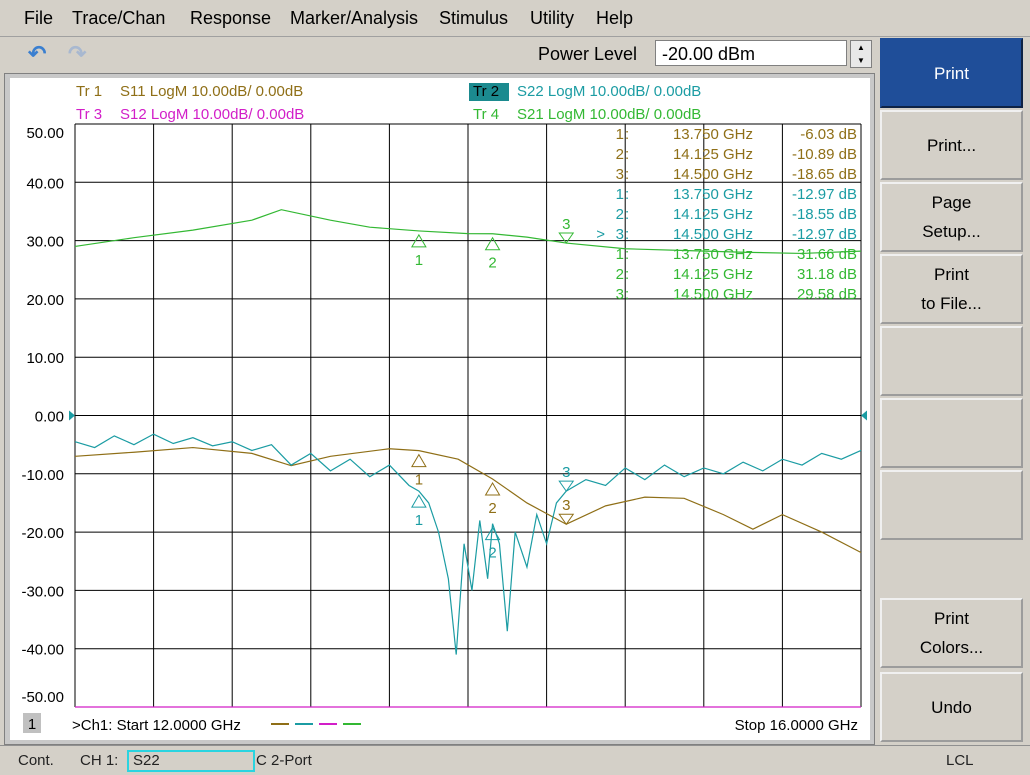  Describe the element at coordinates (42, 475) in the screenshot. I see `y-tick-label: -10.00` at that location.